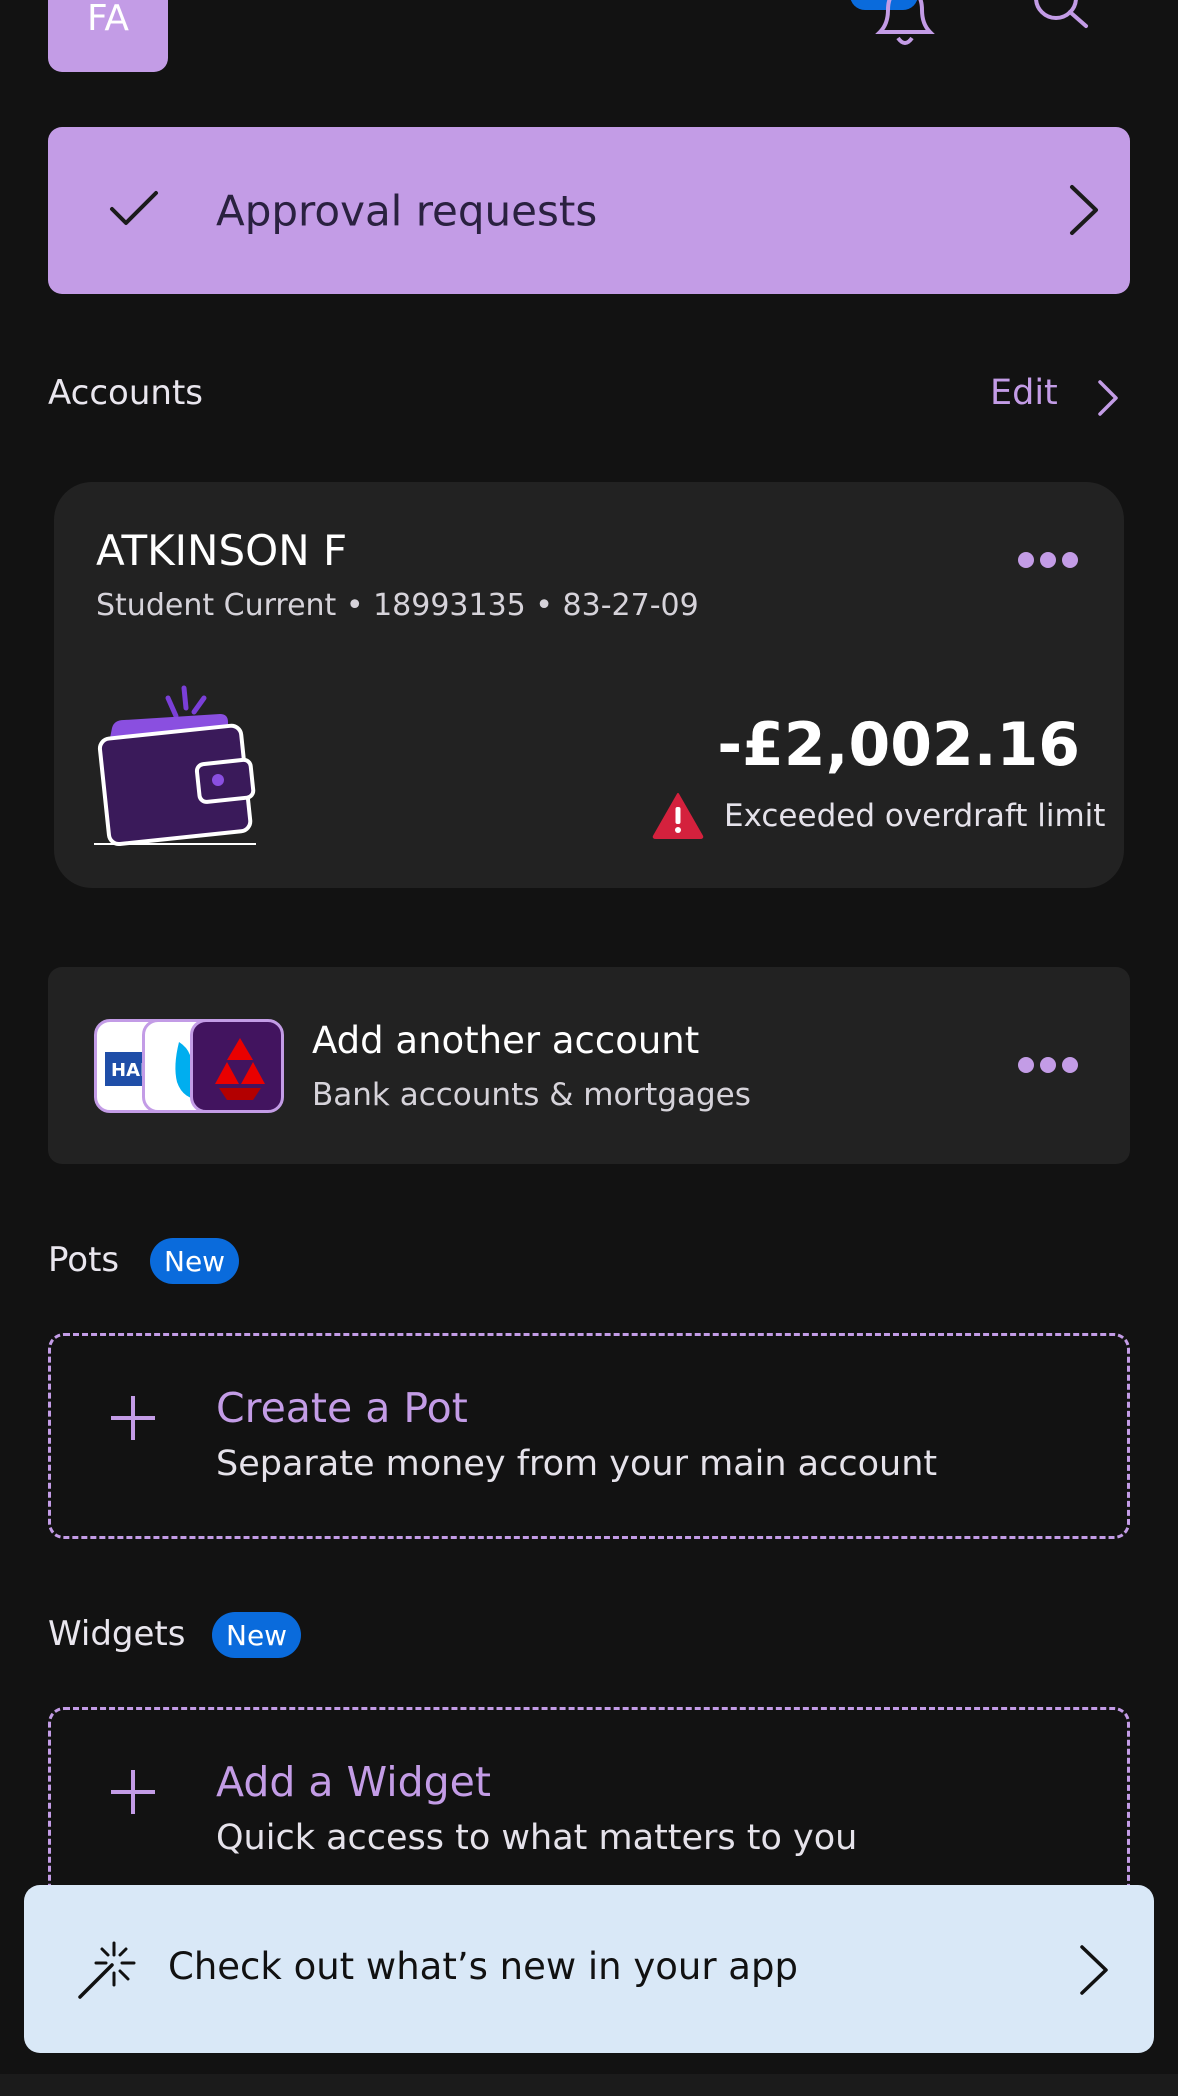 This screenshot has height=2096, width=1178. I want to click on bell-icon, so click(905, 26).